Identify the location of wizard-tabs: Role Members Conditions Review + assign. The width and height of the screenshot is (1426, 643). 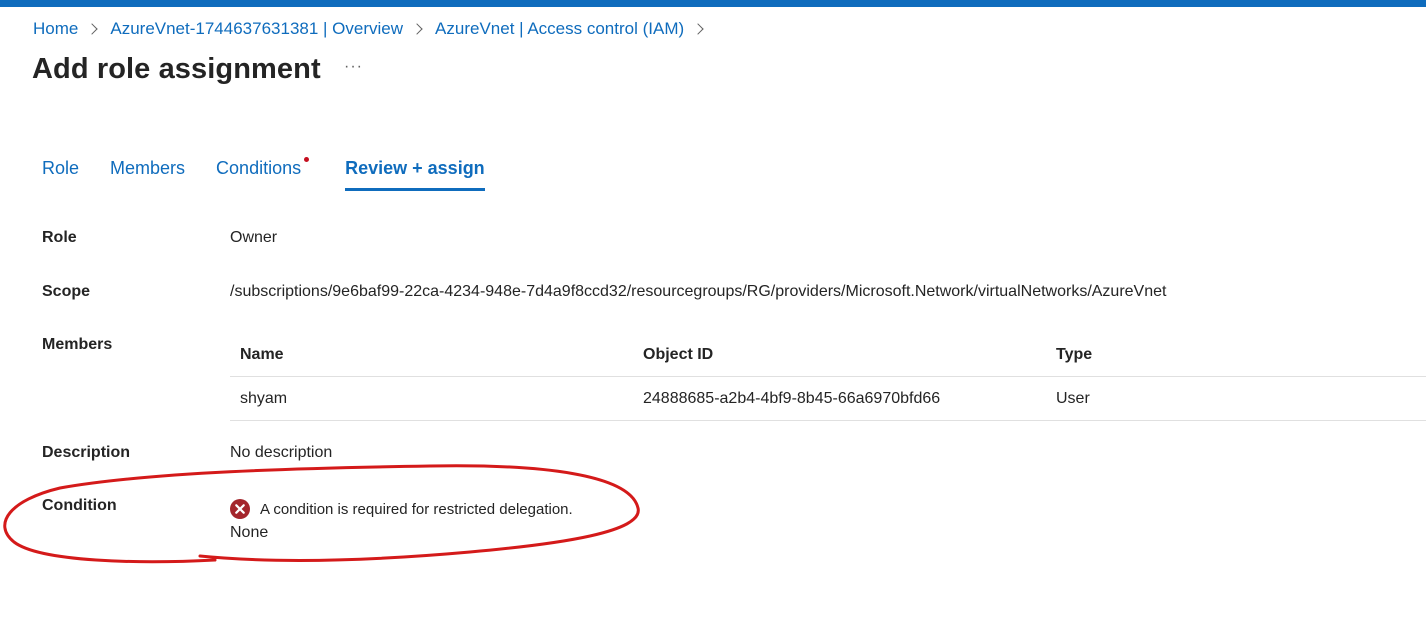
(279, 174).